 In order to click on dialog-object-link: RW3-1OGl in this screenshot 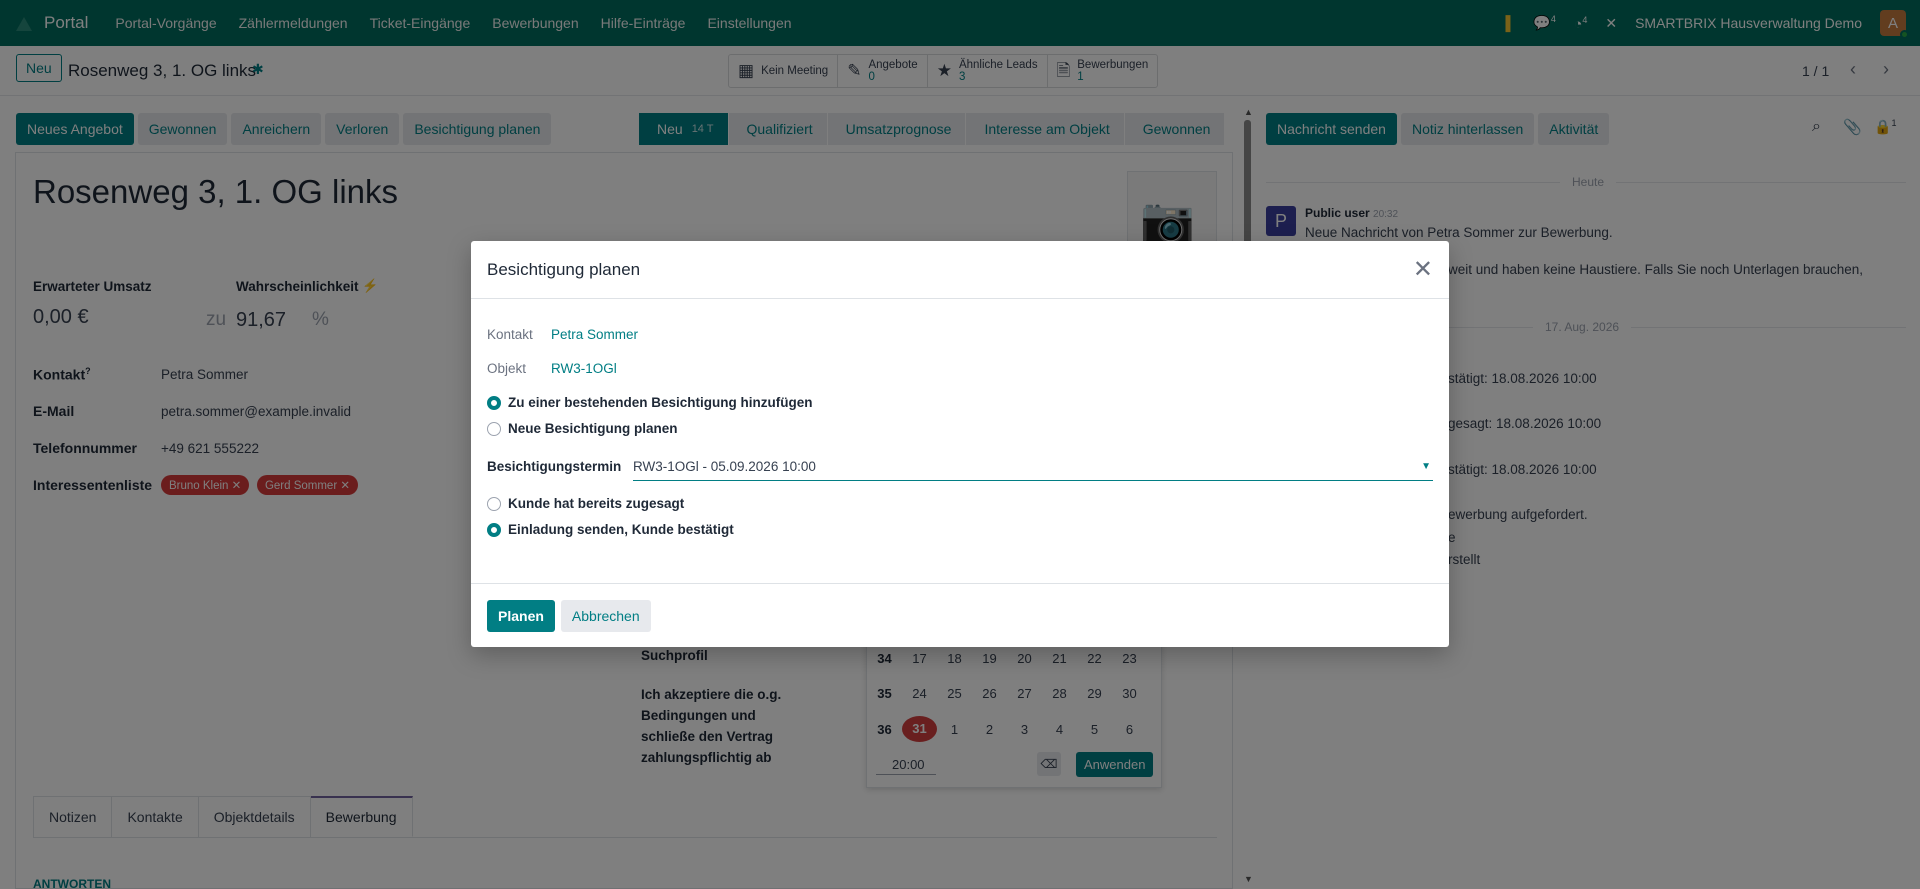, I will do `click(584, 368)`.